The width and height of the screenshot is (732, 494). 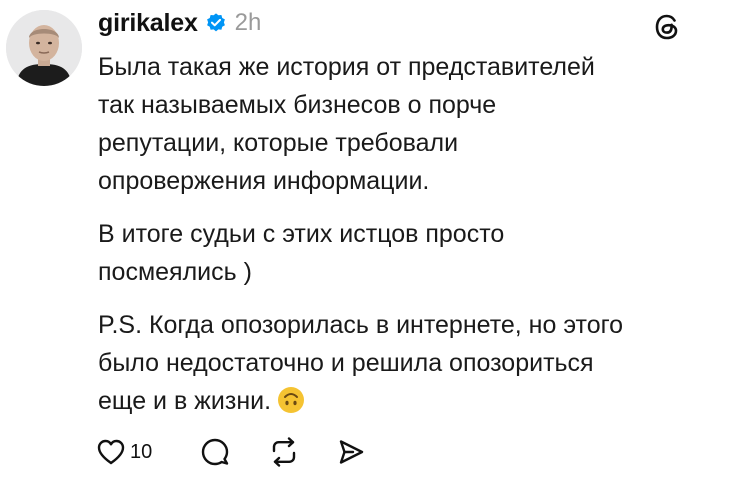 I want to click on avatar-image, so click(x=44, y=48).